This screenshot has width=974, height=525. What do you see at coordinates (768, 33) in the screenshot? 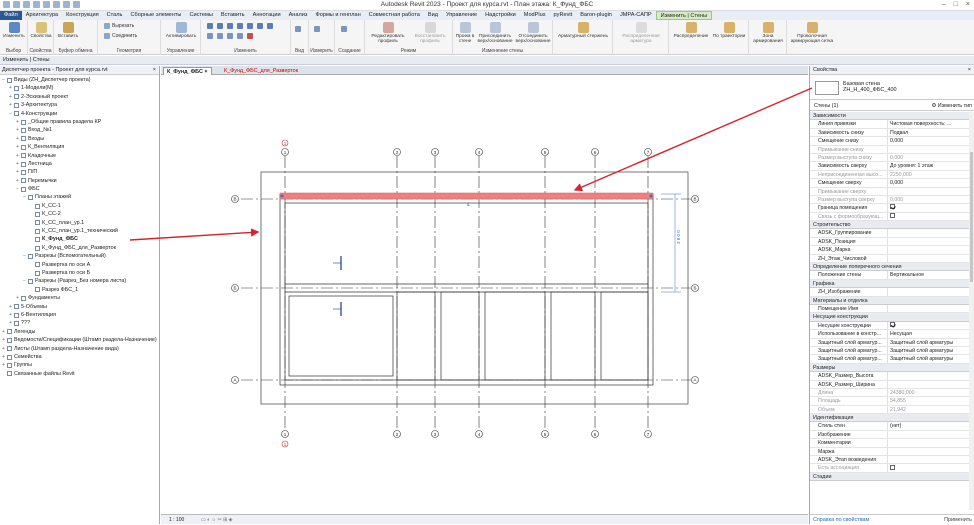
I see `area-rebar-button: Зона армирования` at bounding box center [768, 33].